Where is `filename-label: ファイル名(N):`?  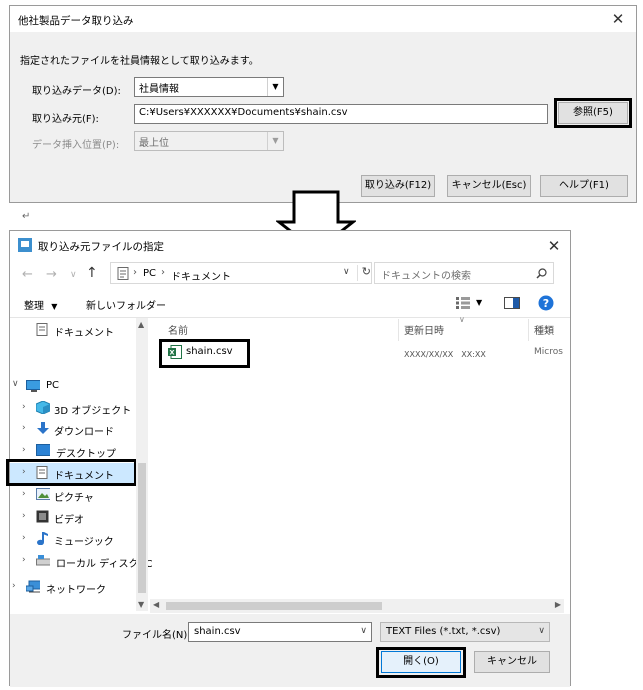
filename-label: ファイル名(N): is located at coordinates (156, 635).